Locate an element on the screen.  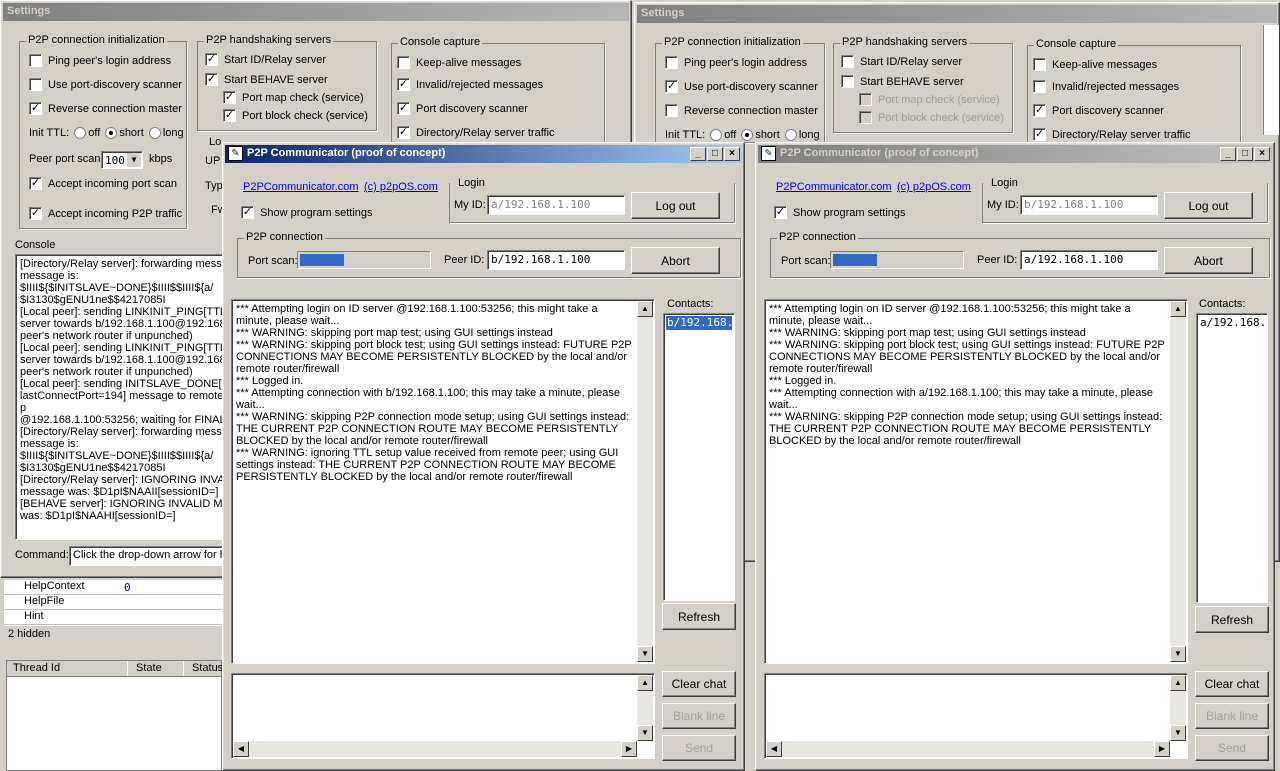
prop-row-helpfile: HelpFile is located at coordinates (113, 602).